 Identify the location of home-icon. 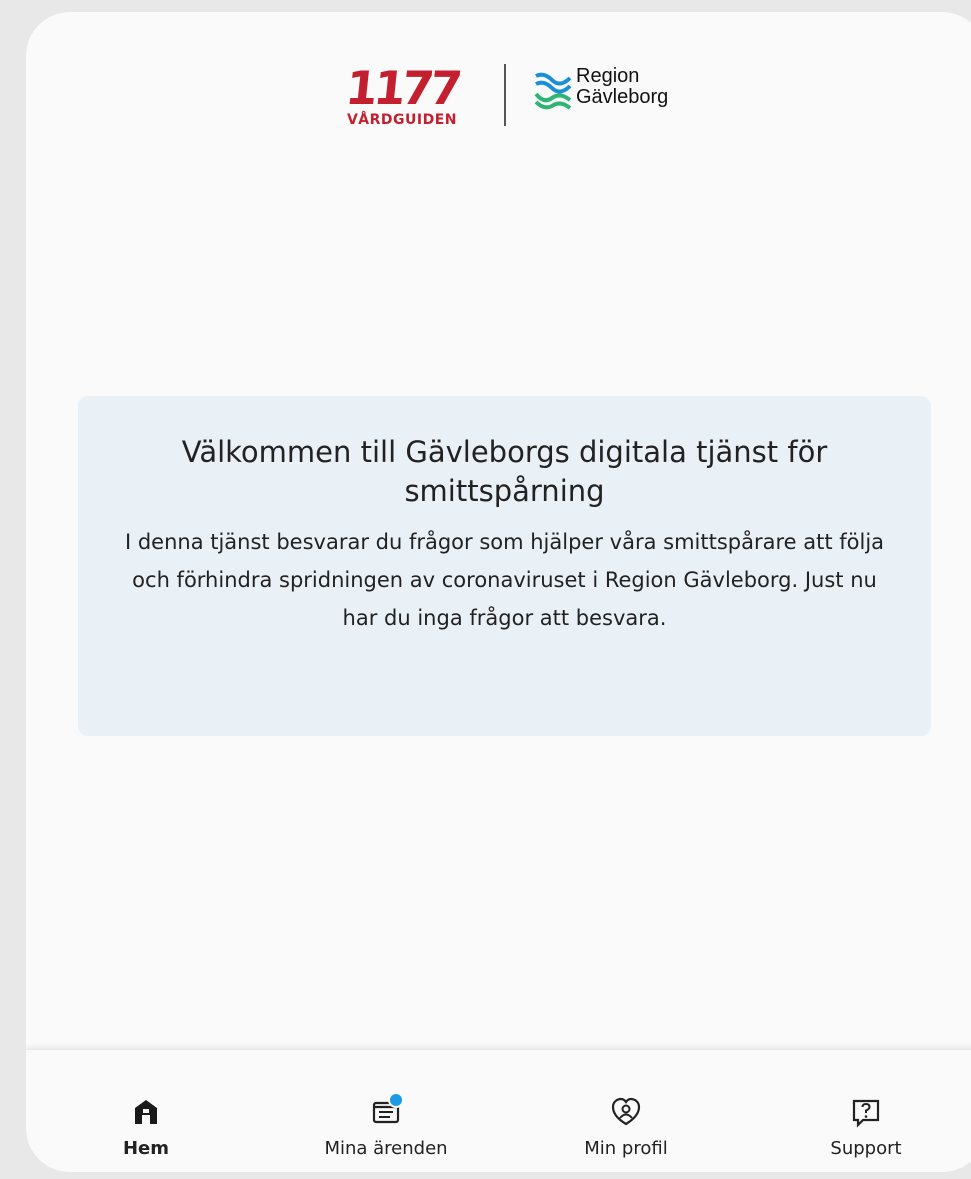
(146, 1112).